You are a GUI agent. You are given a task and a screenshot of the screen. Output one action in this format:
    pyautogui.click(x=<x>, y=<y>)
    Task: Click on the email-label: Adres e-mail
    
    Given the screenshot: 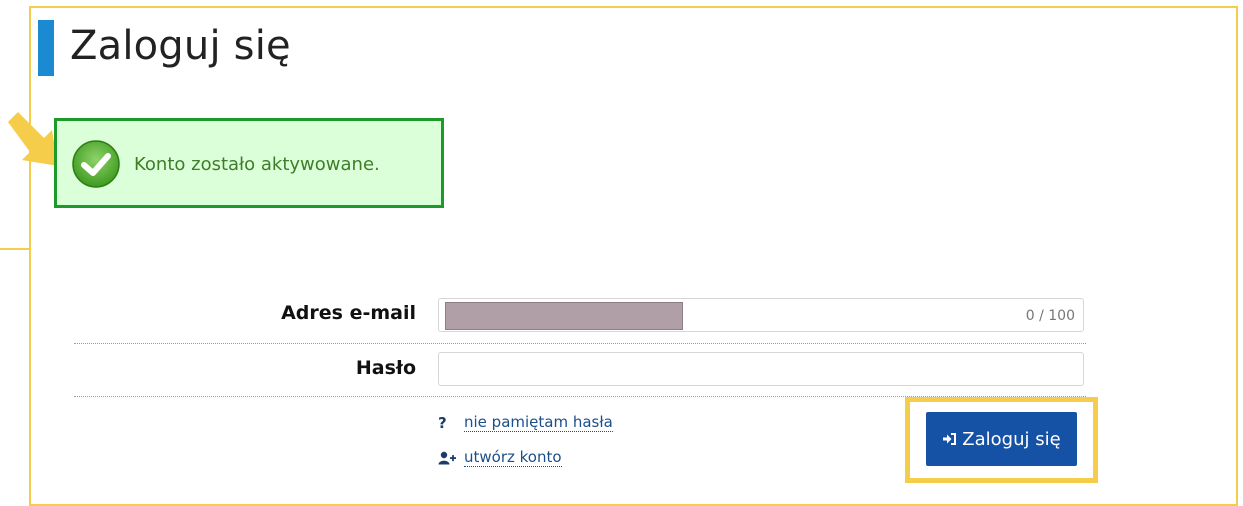 What is the action you would take?
    pyautogui.click(x=348, y=313)
    